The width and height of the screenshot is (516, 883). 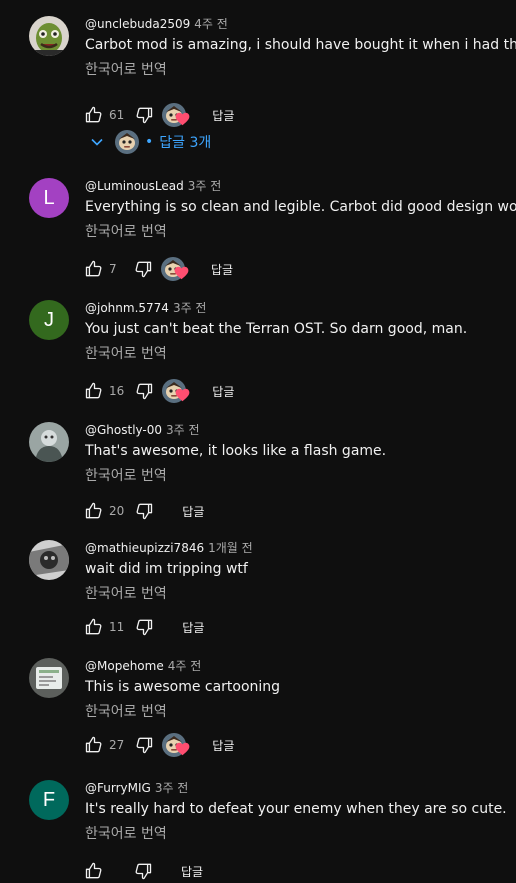 I want to click on comment-author: @FurryMIG, so click(x=118, y=788).